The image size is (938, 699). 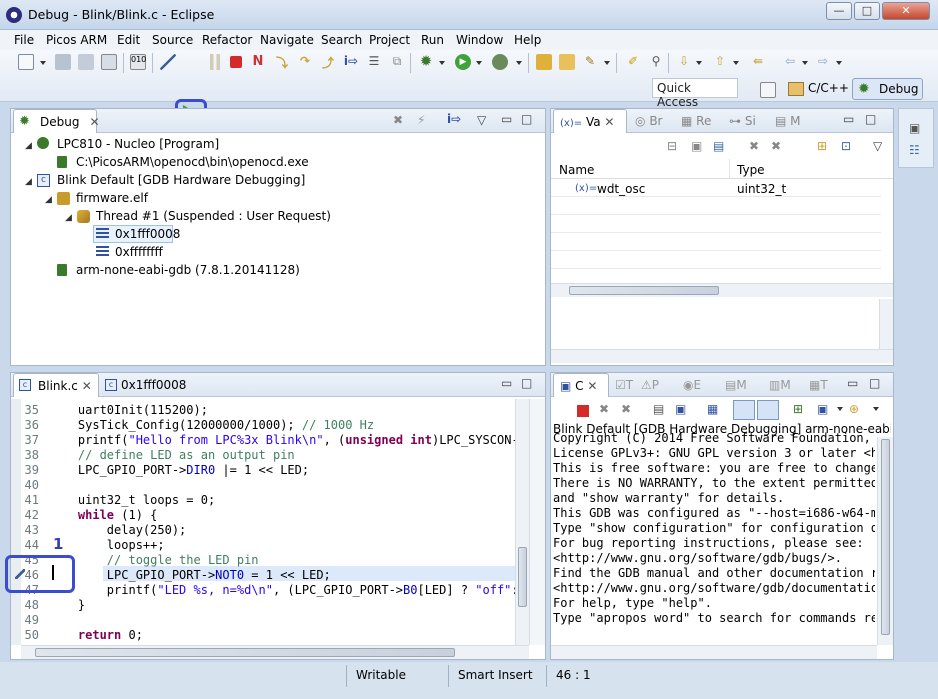 What do you see at coordinates (463, 62) in the screenshot?
I see `run-icon: ▶` at bounding box center [463, 62].